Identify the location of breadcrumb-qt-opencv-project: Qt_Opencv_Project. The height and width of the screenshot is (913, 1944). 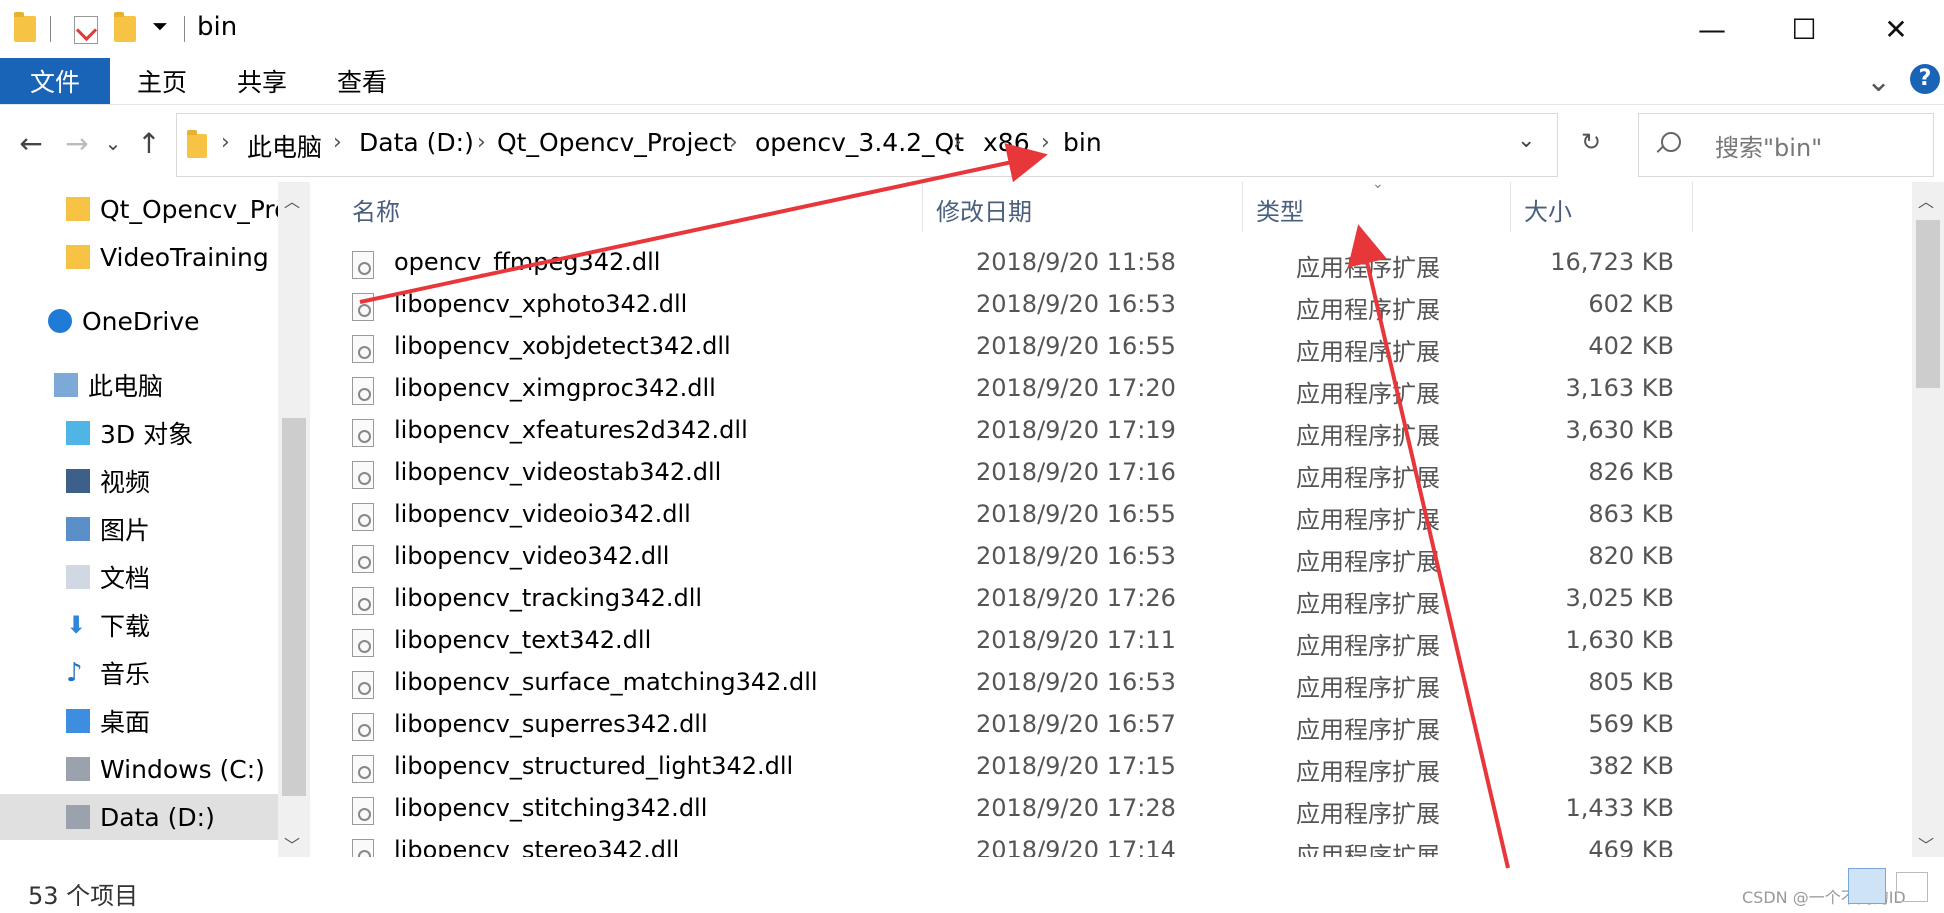
(614, 142).